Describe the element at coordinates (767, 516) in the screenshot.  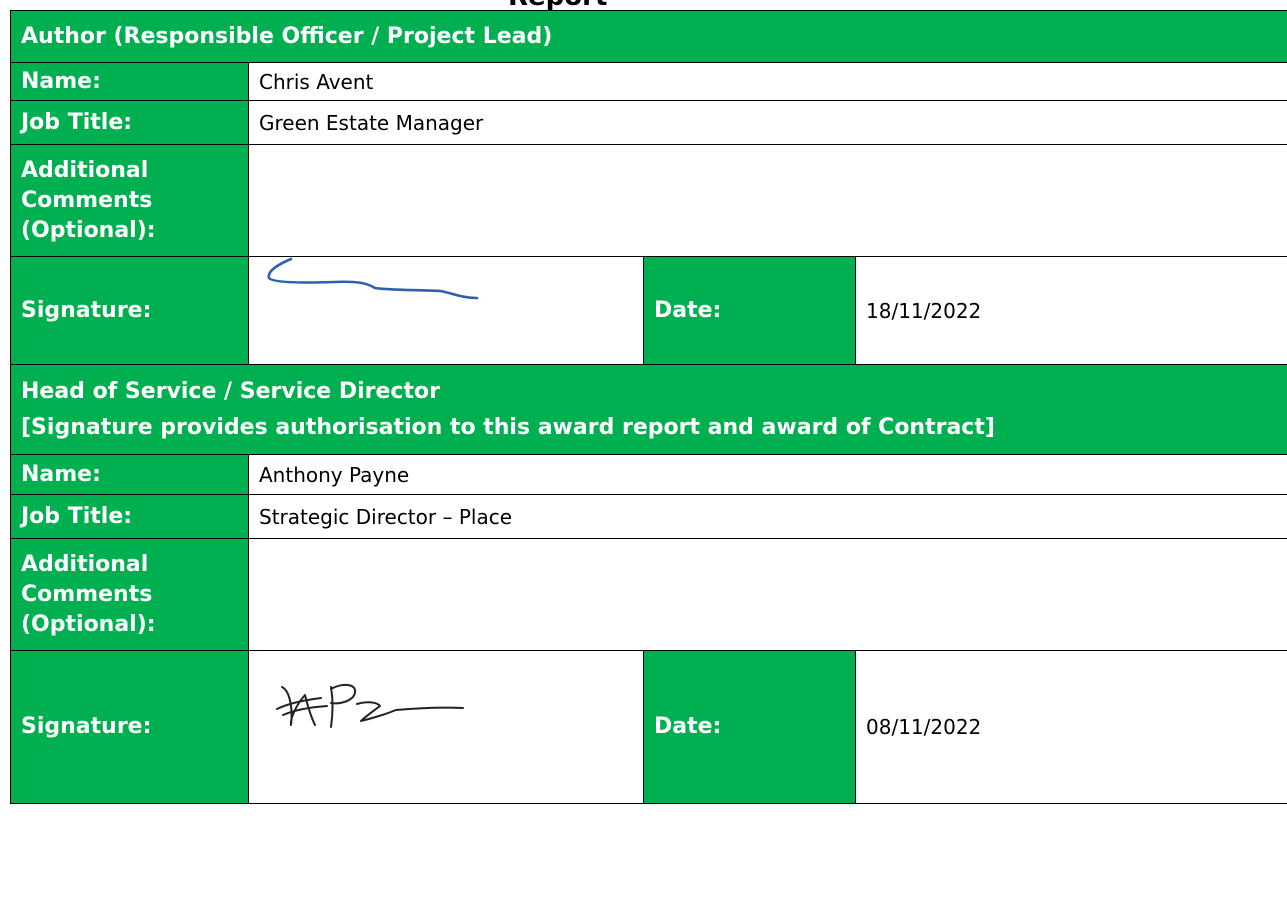
I see `director-job-title-value: Strategic Director – Place` at that location.